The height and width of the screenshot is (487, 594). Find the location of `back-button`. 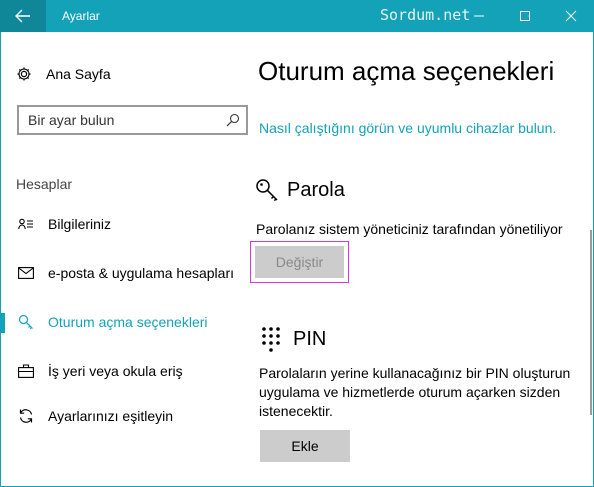

back-button is located at coordinates (23, 16).